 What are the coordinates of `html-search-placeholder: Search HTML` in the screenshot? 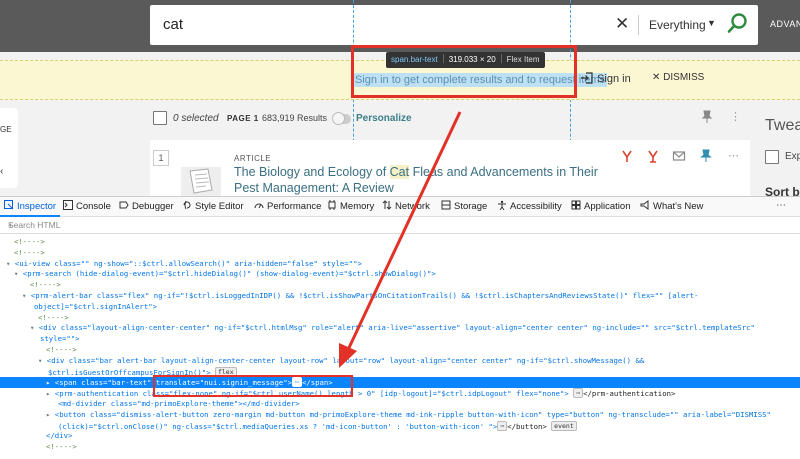 It's located at (34, 225).